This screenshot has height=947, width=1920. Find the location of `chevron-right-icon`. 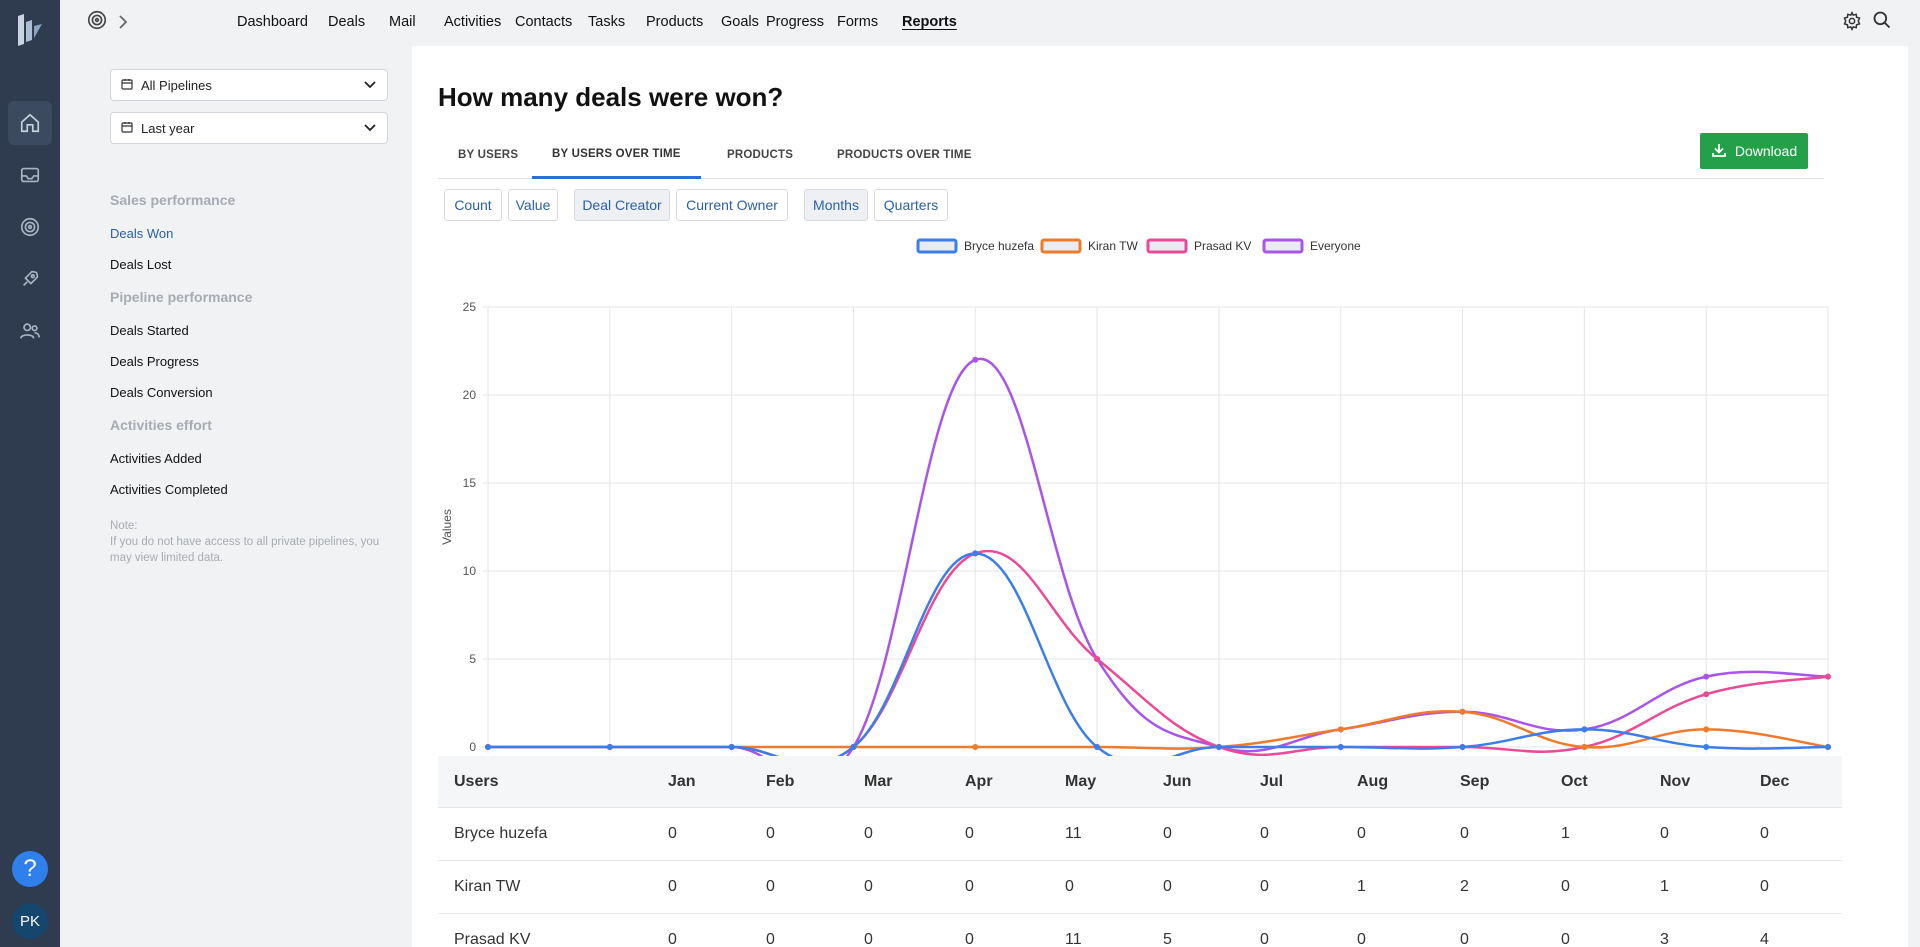

chevron-right-icon is located at coordinates (123, 24).